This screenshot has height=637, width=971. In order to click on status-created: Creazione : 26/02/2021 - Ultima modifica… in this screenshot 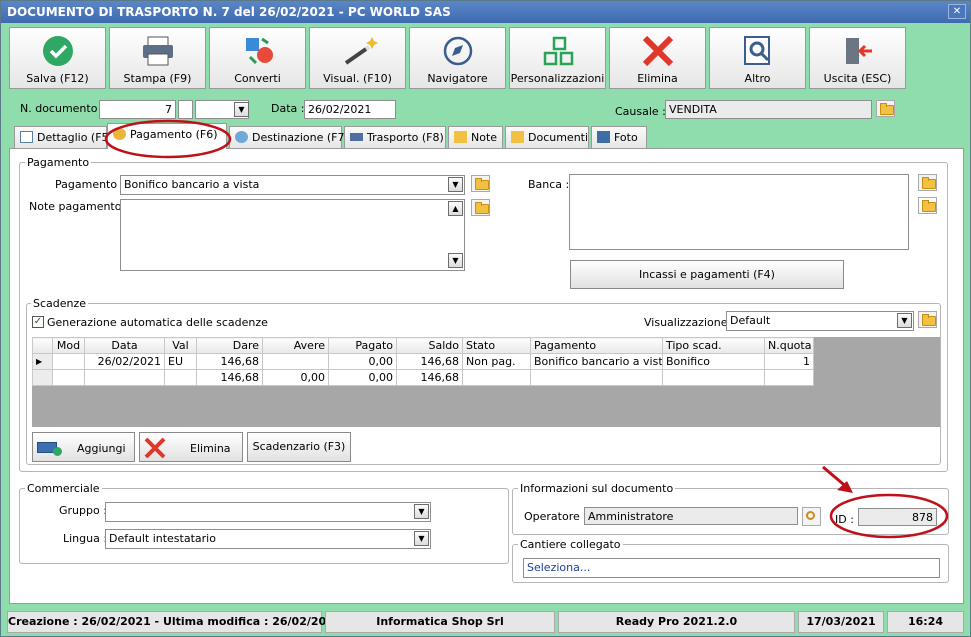, I will do `click(174, 622)`.